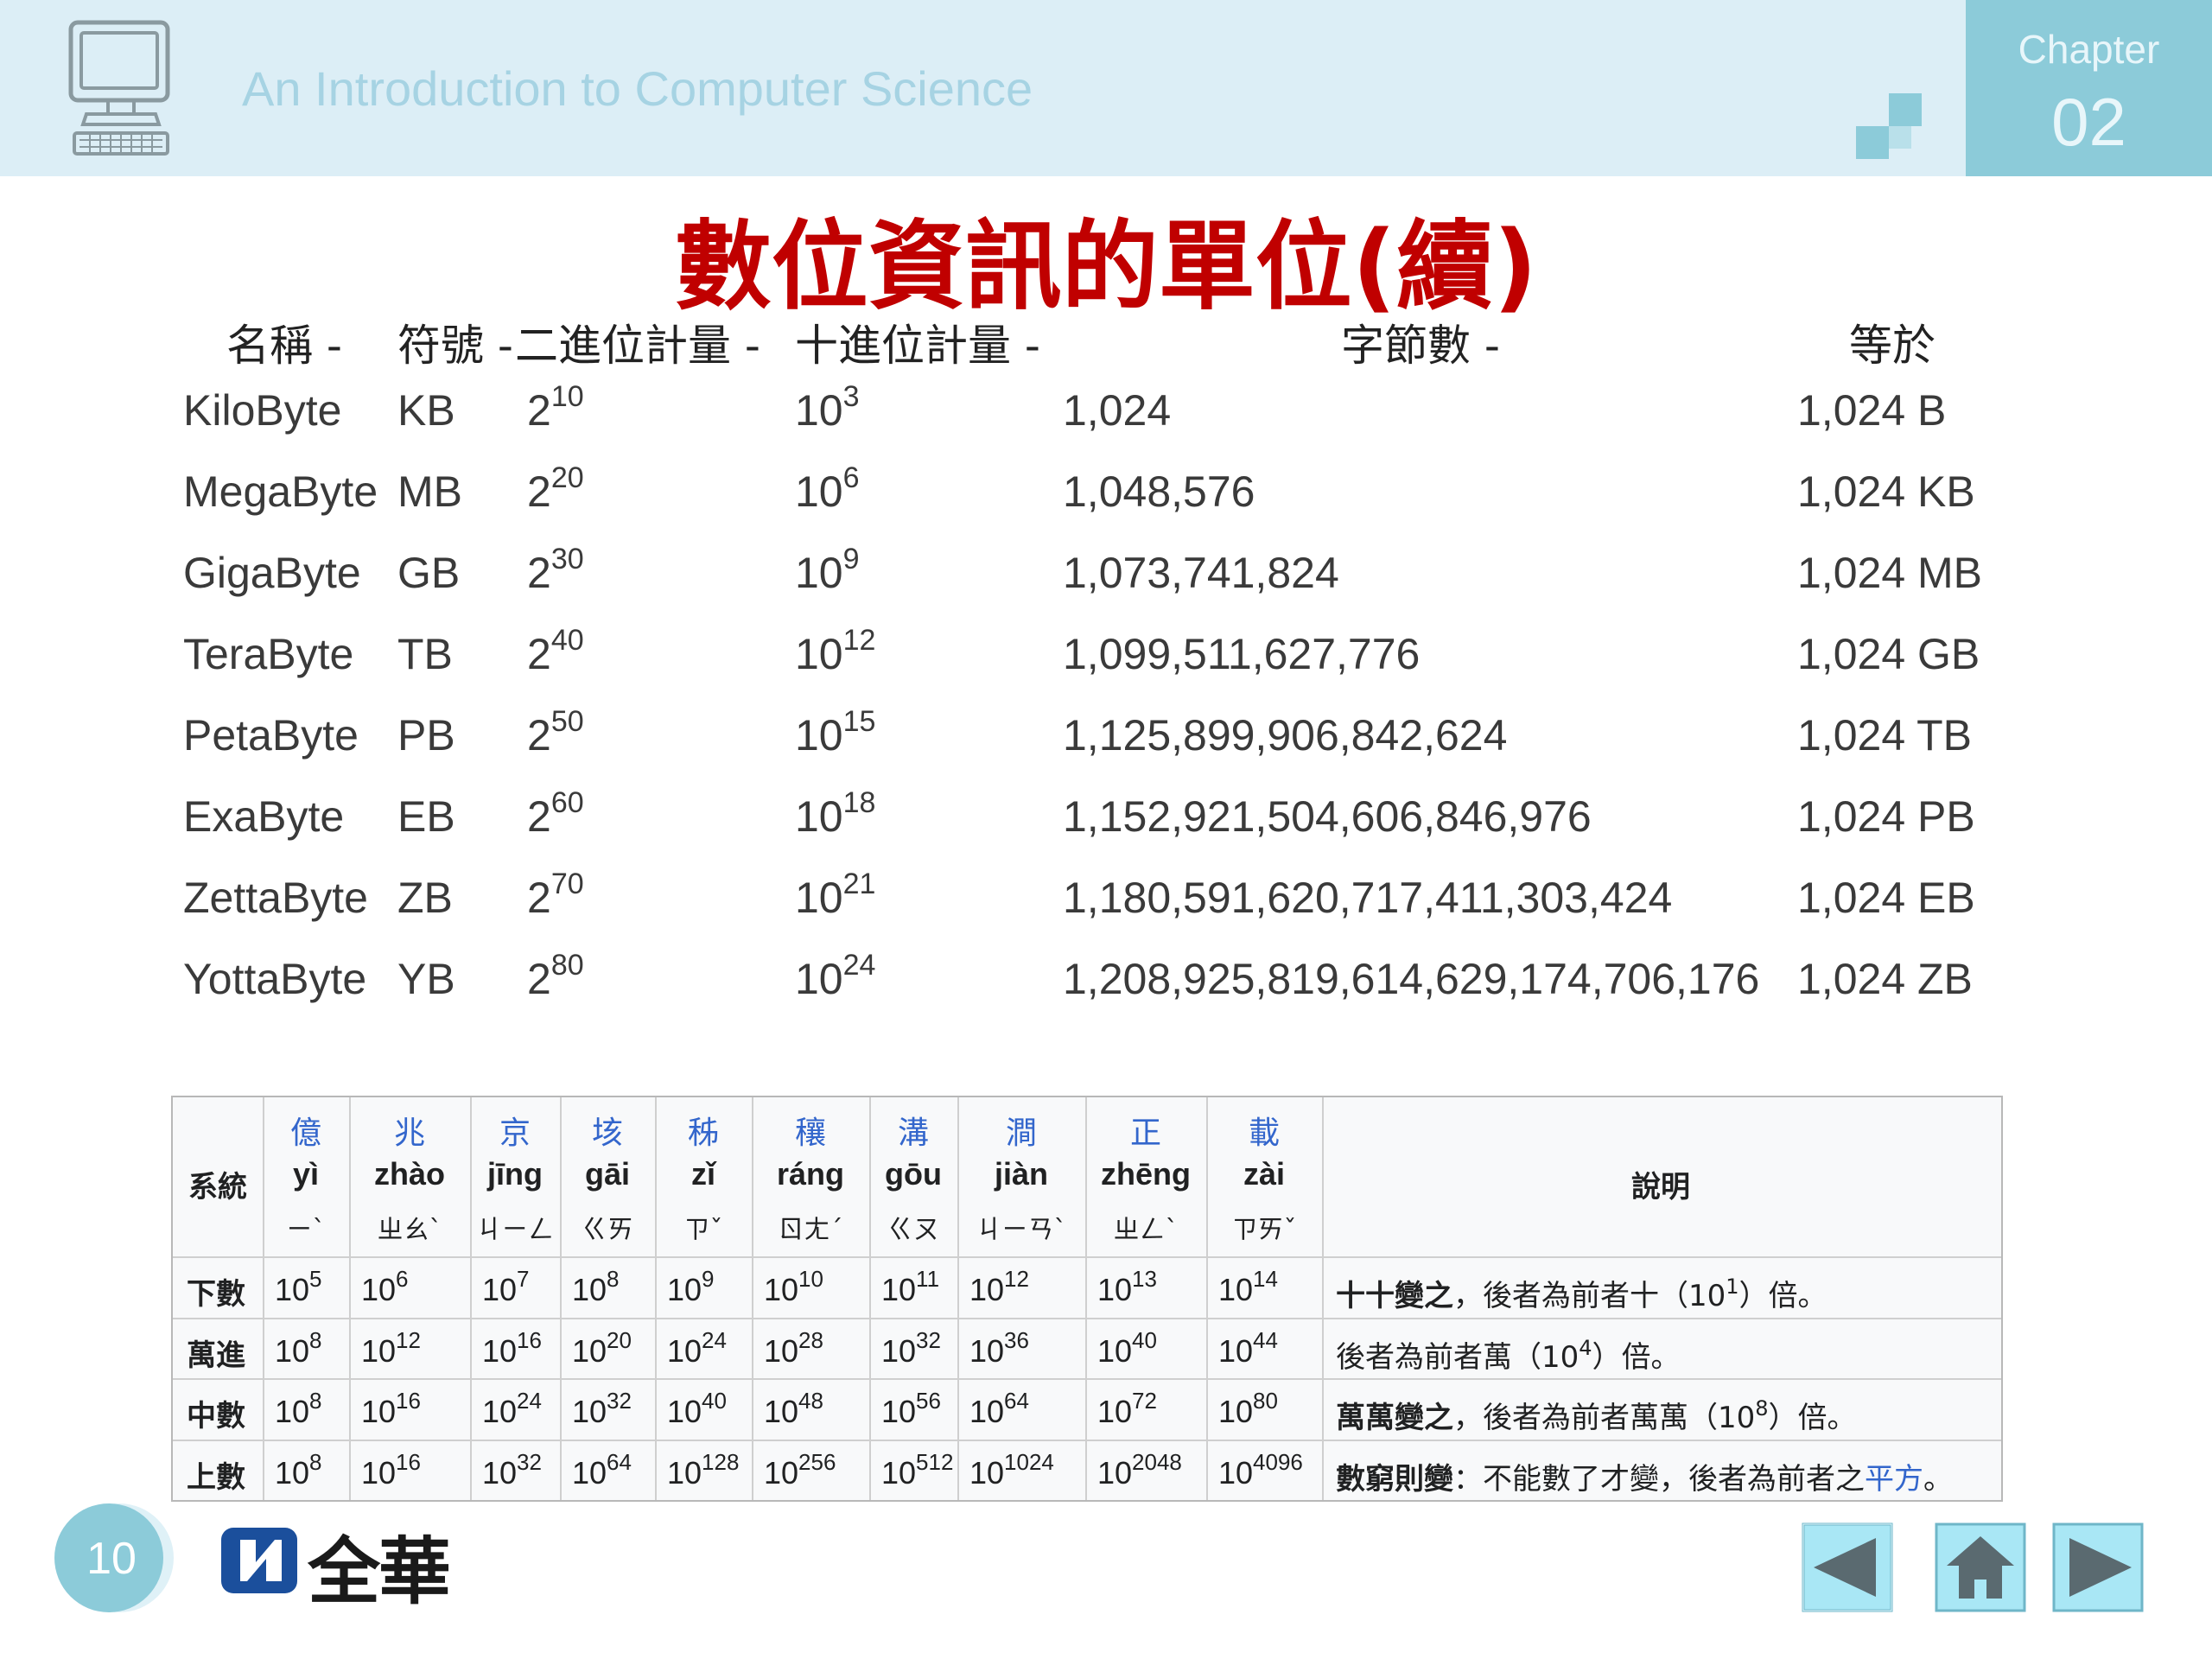 This screenshot has height=1659, width=2212. Describe the element at coordinates (272, 573) in the screenshot. I see `unit-name: GigaByte` at that location.